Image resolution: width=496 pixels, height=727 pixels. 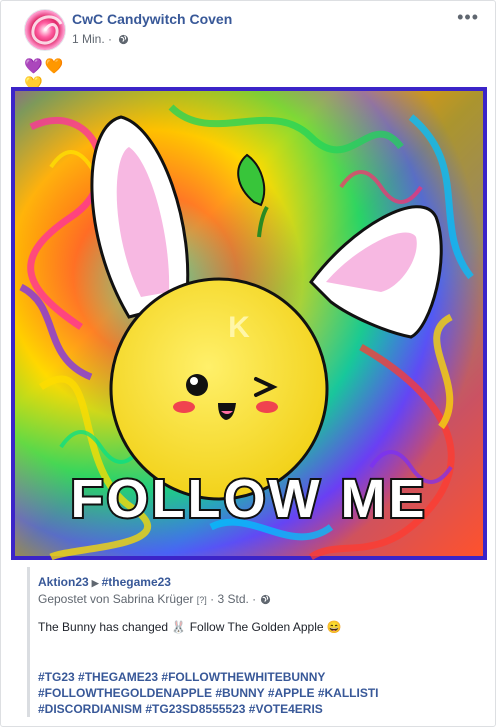 What do you see at coordinates (233, 599) in the screenshot?
I see `shared-time: · 3 Std. ·` at bounding box center [233, 599].